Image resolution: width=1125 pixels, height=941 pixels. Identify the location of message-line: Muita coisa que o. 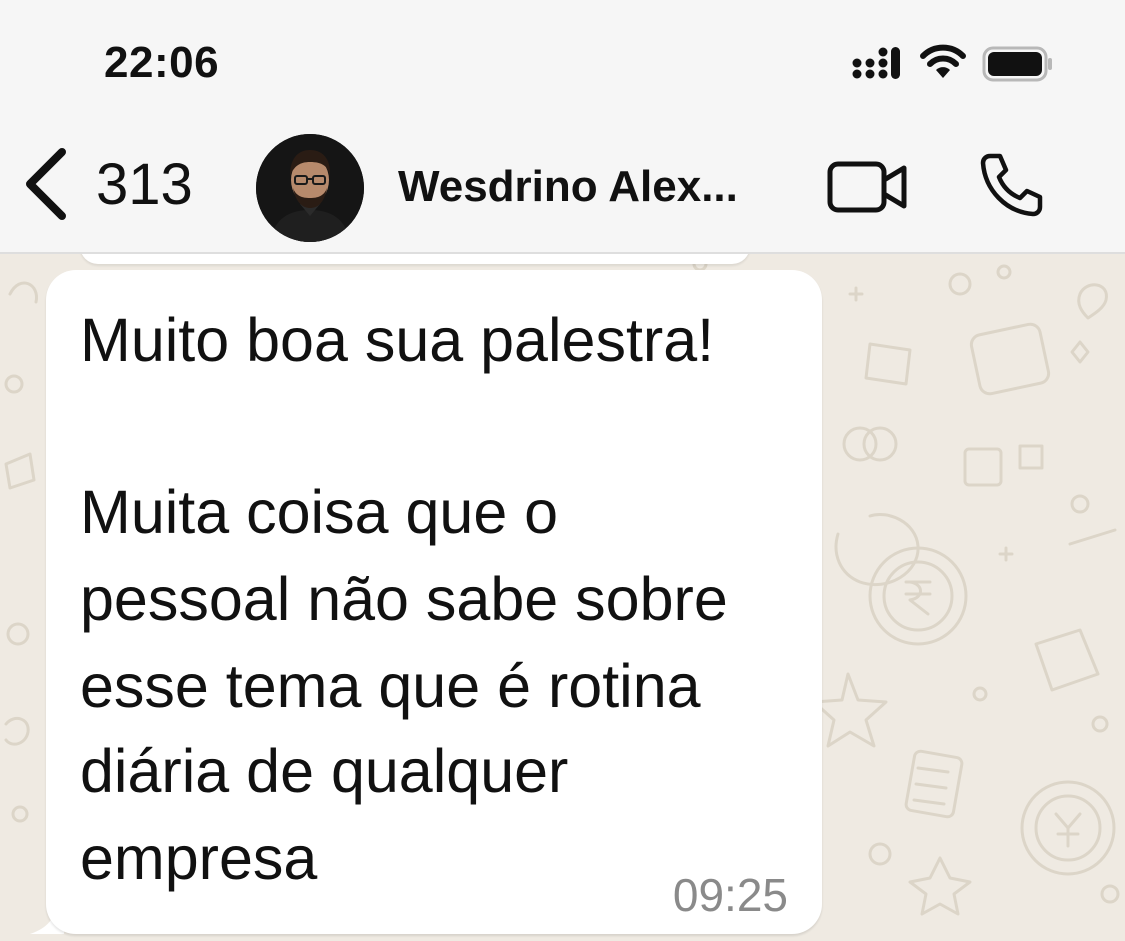
(319, 512).